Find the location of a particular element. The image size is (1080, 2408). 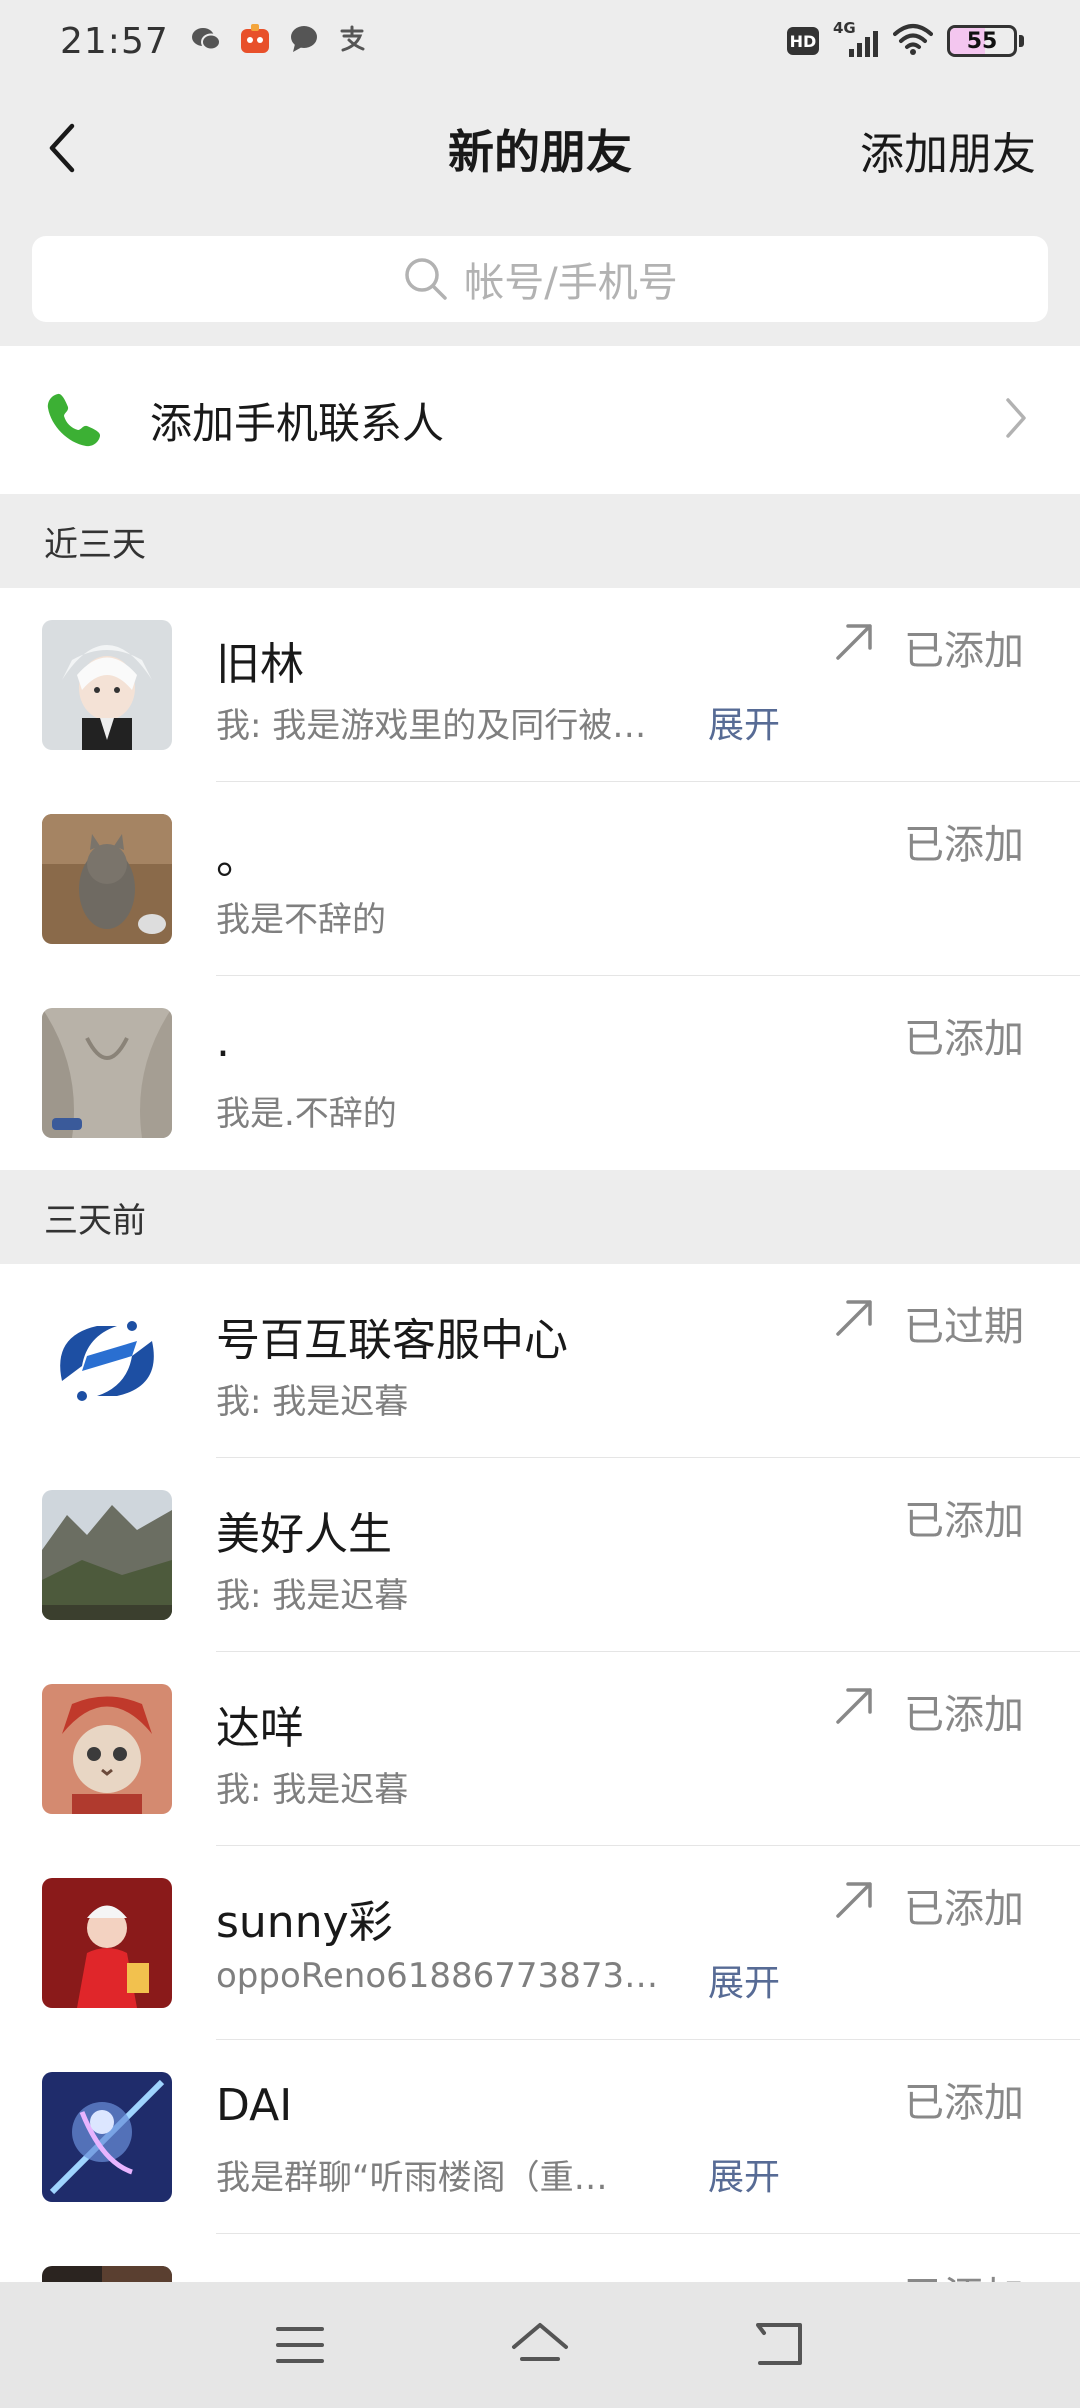

menu-button is located at coordinates (300, 2345).